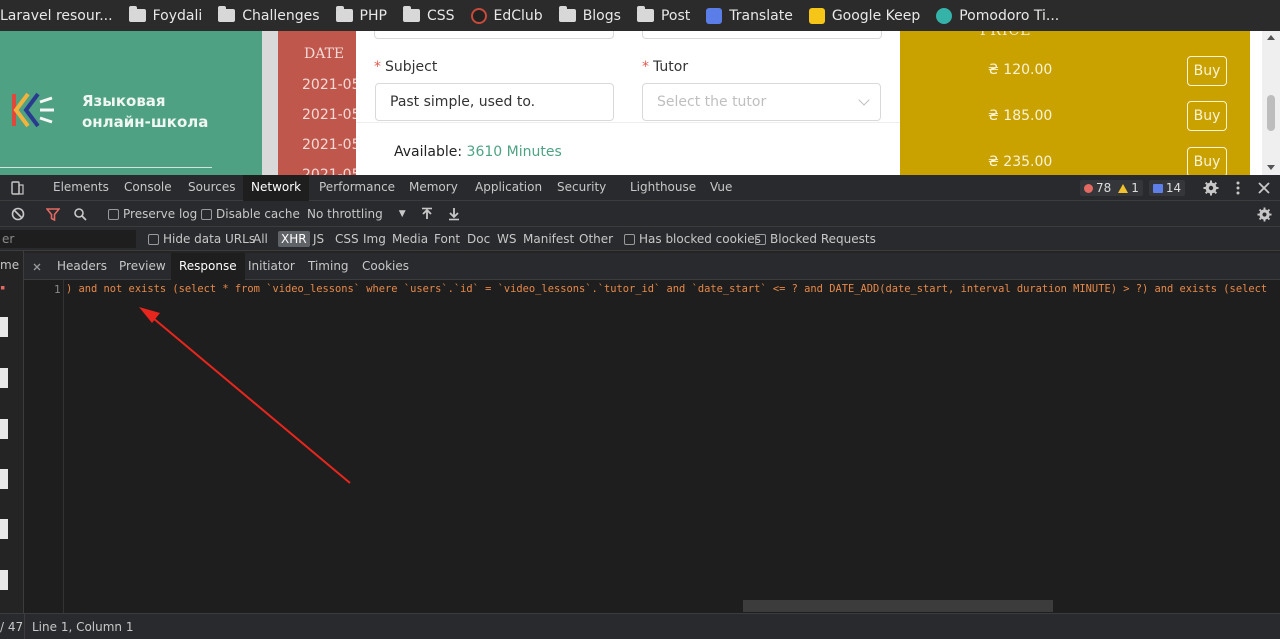  Describe the element at coordinates (712, 102) in the screenshot. I see `tutor-placeholder: Select the tutor` at that location.